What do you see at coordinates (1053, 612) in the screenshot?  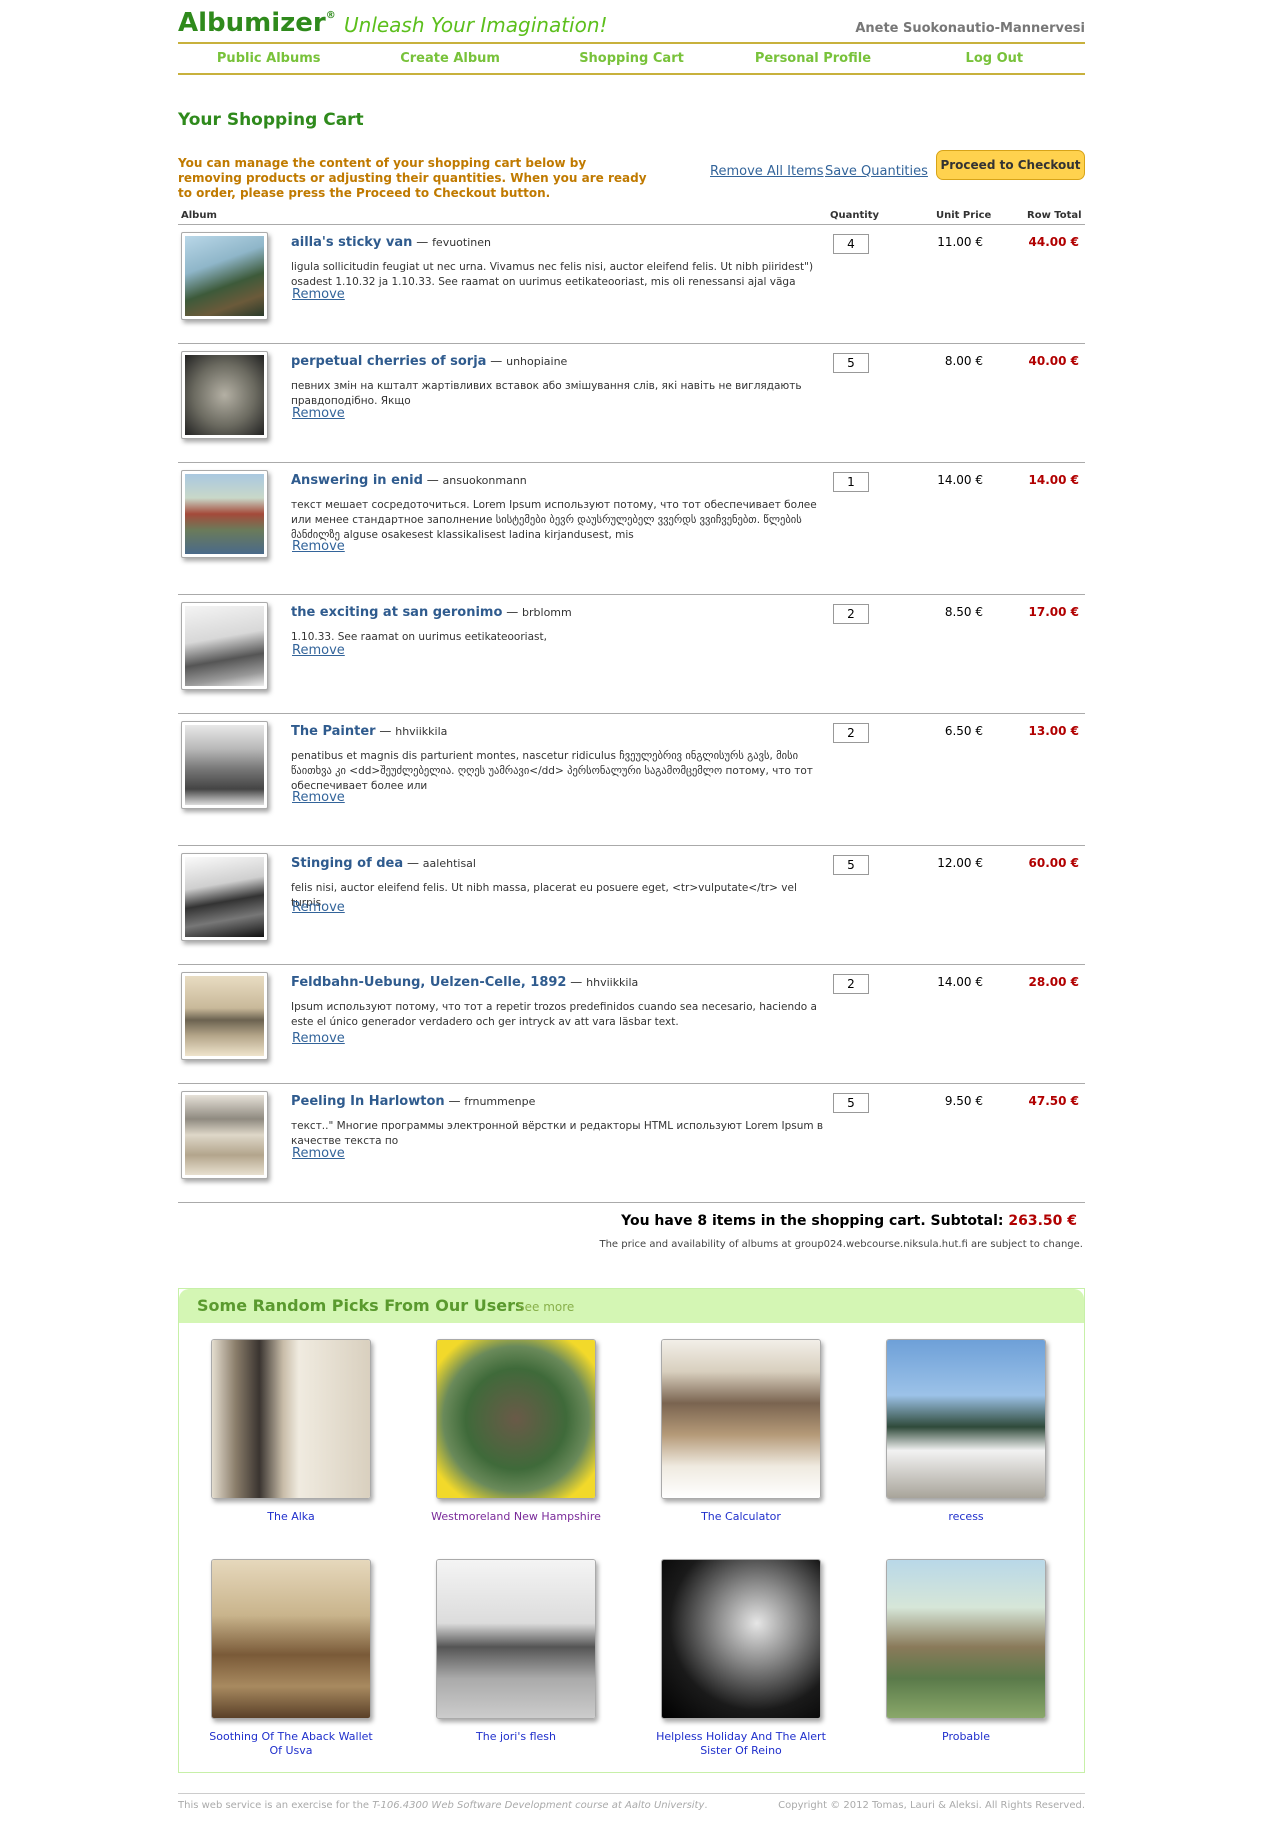 I see `row-total: 17.00 €` at bounding box center [1053, 612].